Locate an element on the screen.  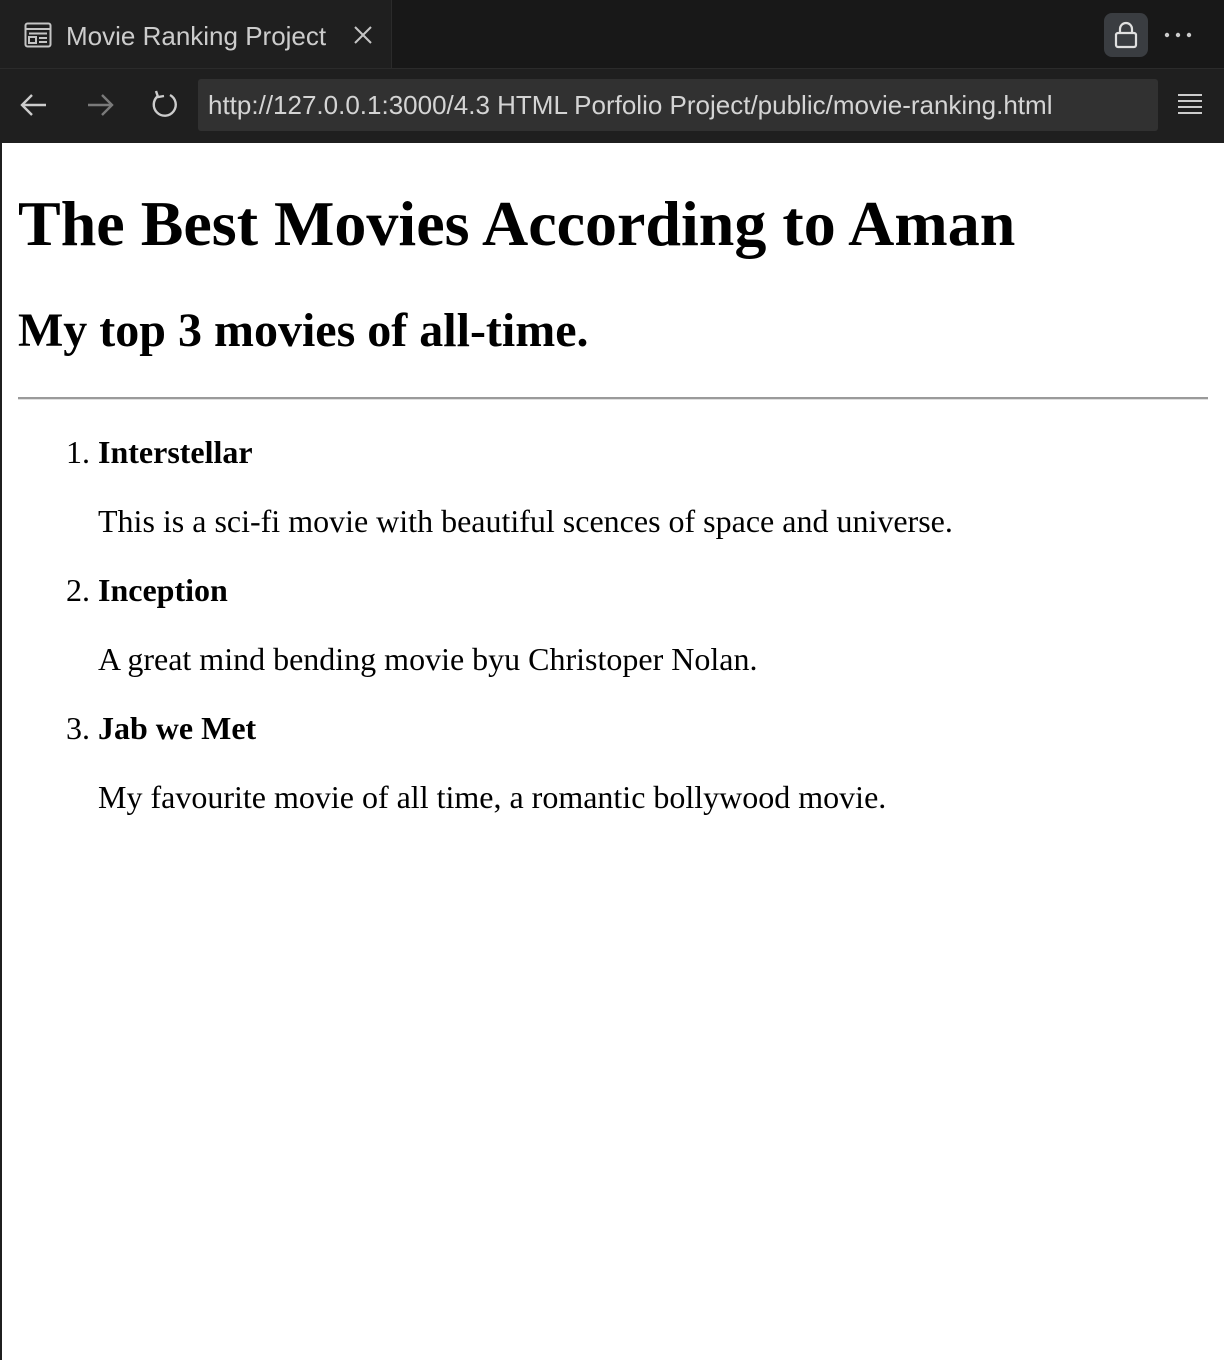
reload-icon is located at coordinates (164, 103).